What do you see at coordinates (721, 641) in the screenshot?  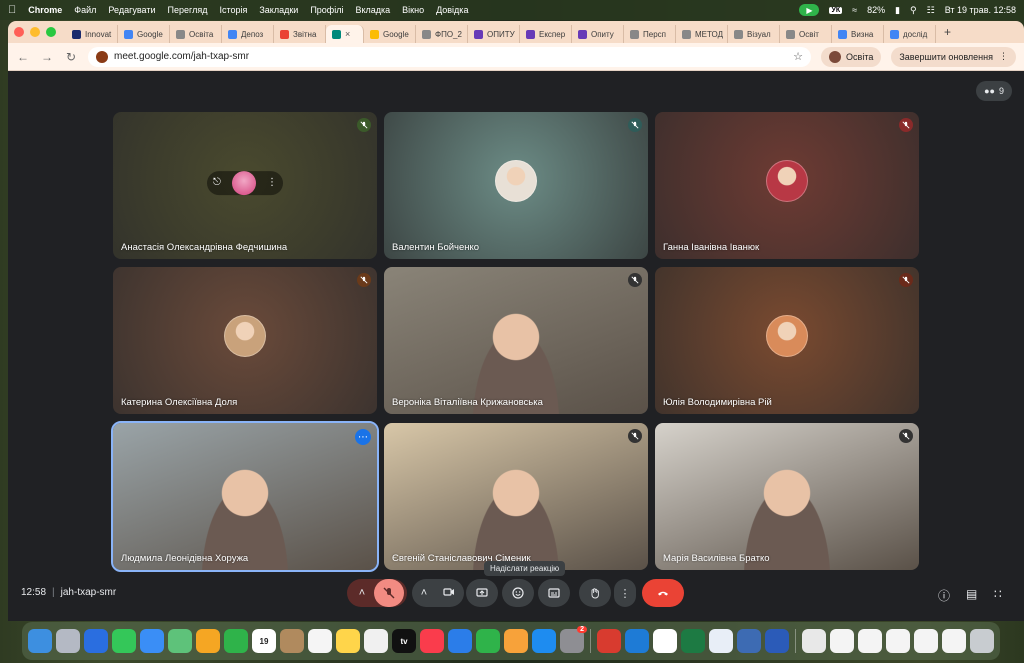 I see `preview-icon` at bounding box center [721, 641].